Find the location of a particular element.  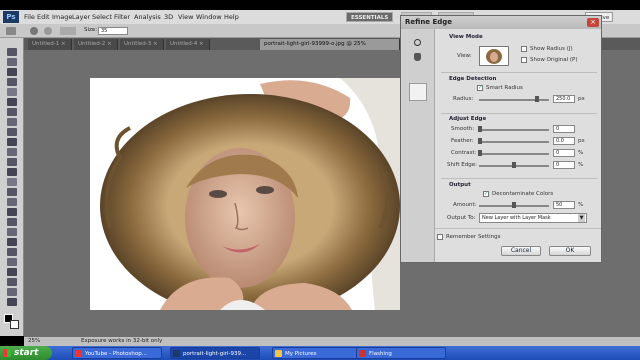

shift-edge-slider-handle is located at coordinates (514, 165).